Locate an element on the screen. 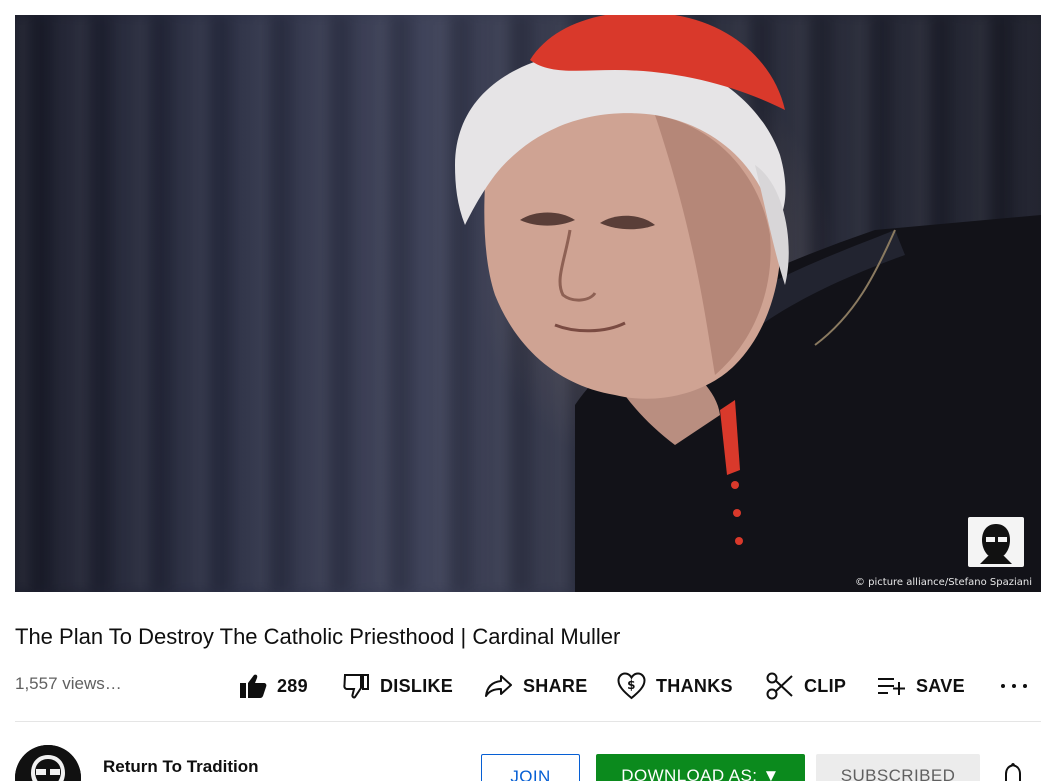  notification-bell-button is located at coordinates (1013, 771).